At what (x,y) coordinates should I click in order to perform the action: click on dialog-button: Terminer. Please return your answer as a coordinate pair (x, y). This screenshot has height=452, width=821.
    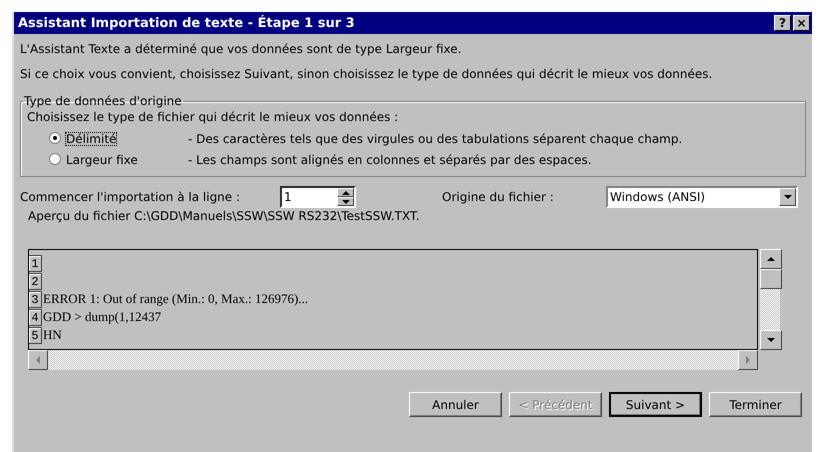
    Looking at the image, I should click on (755, 404).